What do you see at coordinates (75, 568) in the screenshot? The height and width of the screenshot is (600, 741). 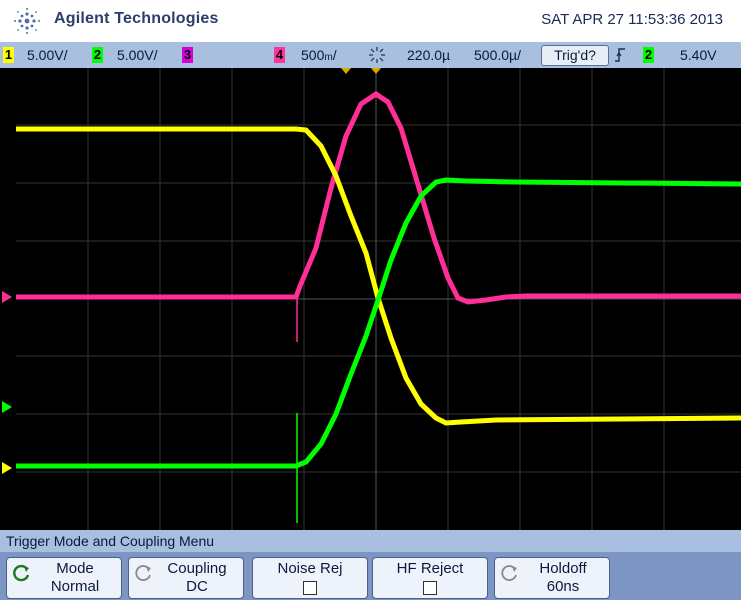 I see `mode-label: Mode` at bounding box center [75, 568].